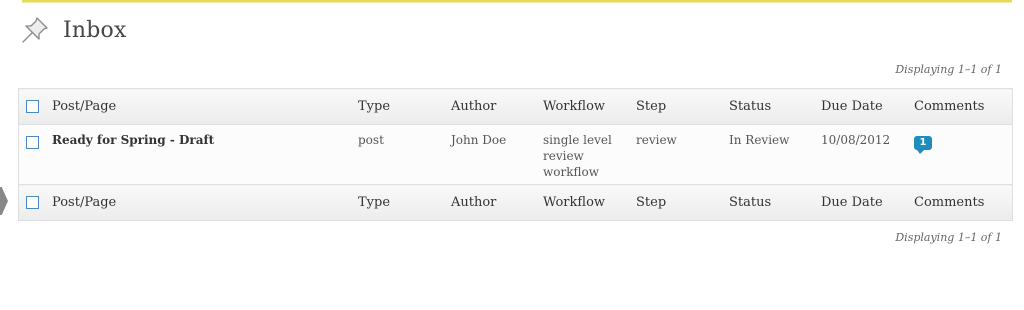 This screenshot has width=1024, height=310. I want to click on cell-comments: 1, so click(959, 154).